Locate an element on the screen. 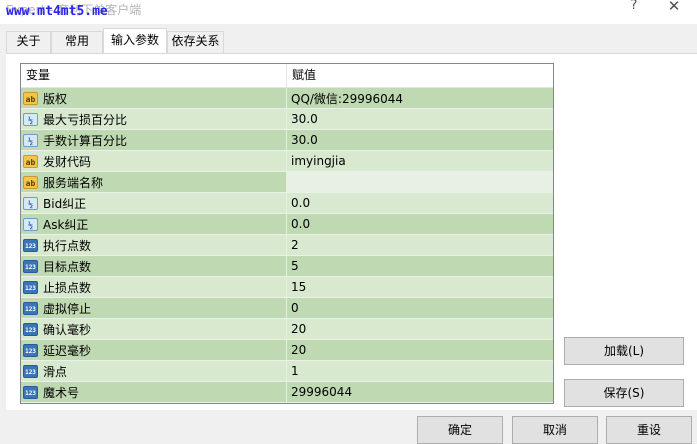 The width and height of the screenshot is (697, 444). table-row: ab 服务端名称 is located at coordinates (287, 182).